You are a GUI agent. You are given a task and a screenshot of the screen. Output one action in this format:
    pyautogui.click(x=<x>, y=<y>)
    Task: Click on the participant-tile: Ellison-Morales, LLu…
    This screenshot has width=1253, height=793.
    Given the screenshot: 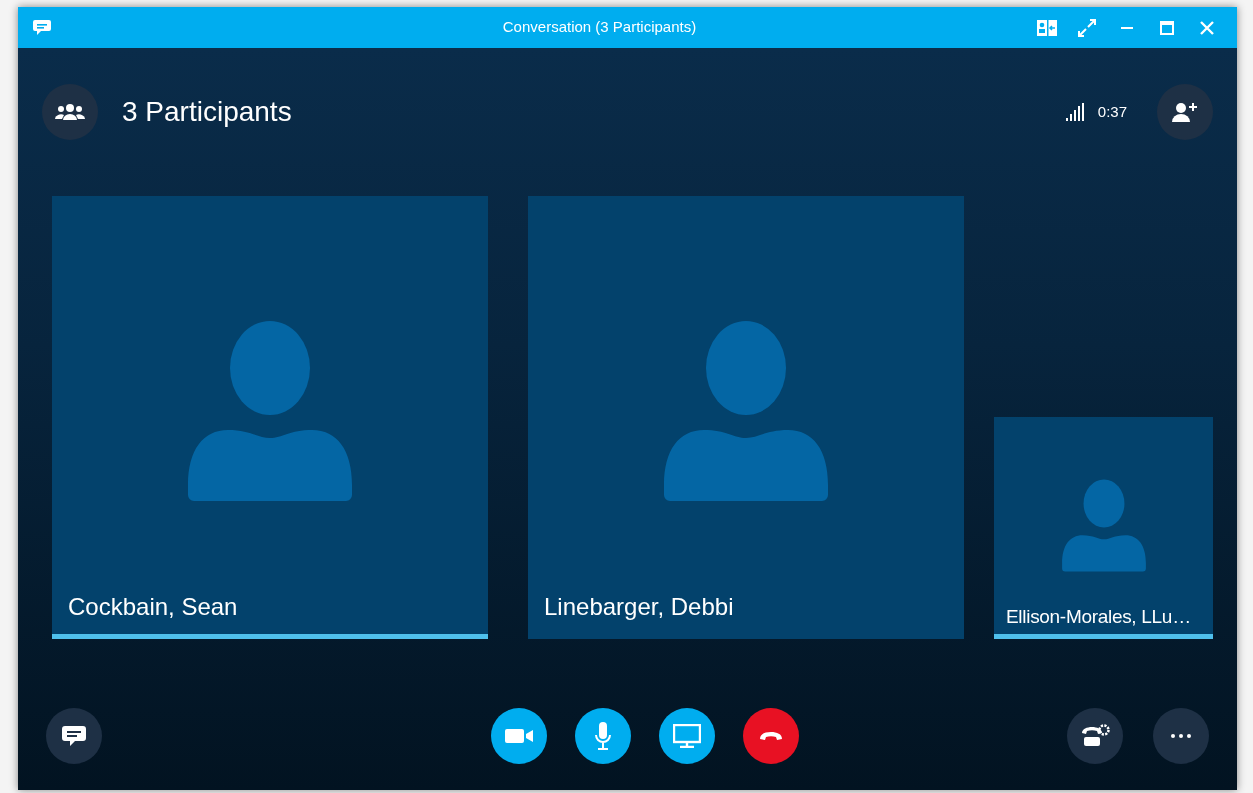 What is the action you would take?
    pyautogui.click(x=1103, y=528)
    